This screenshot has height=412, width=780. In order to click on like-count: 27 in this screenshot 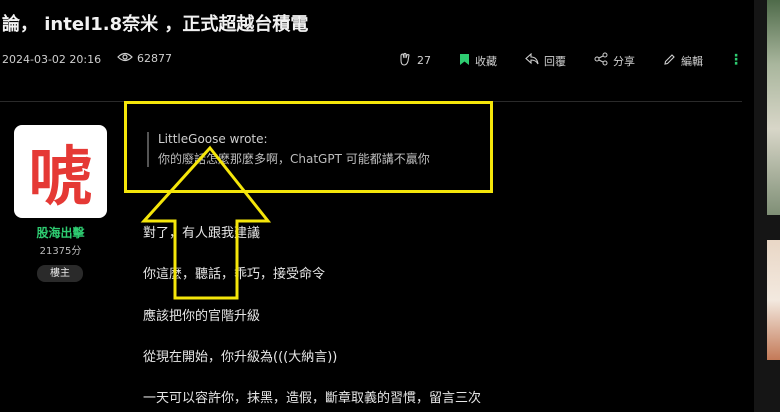, I will do `click(424, 60)`.